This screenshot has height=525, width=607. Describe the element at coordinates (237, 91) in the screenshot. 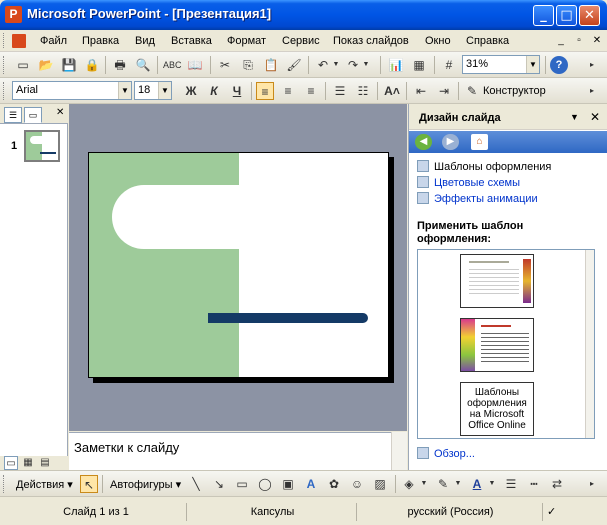

I see `underline-button: Ч` at that location.